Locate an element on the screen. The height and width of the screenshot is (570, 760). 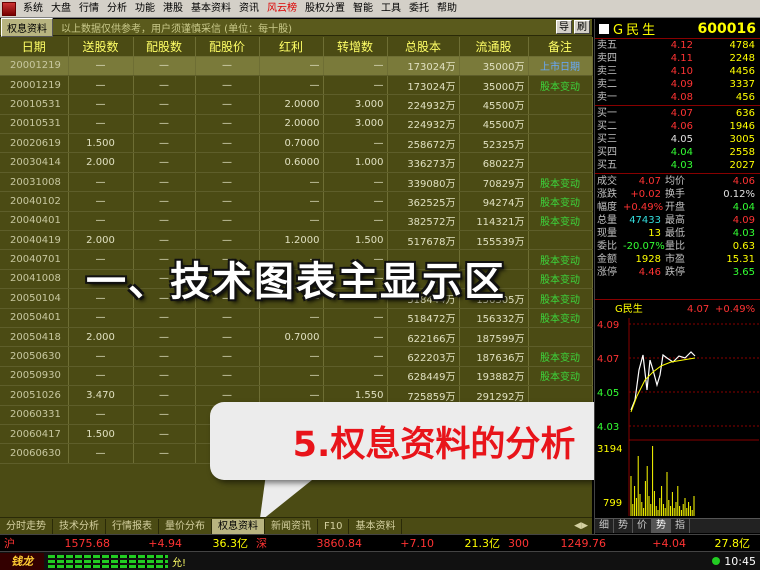
chart-tabs: 细势价势指 is located at coordinates (677, 525).